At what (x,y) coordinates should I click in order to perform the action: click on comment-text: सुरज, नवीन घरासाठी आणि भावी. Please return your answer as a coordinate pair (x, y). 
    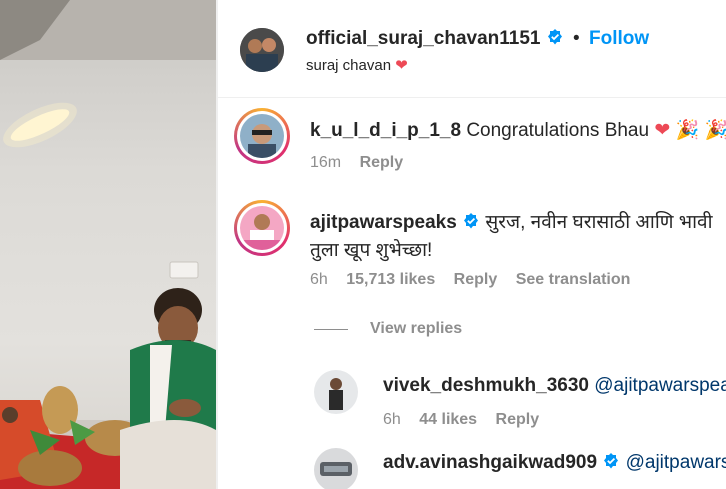
    Looking at the image, I should click on (599, 222).